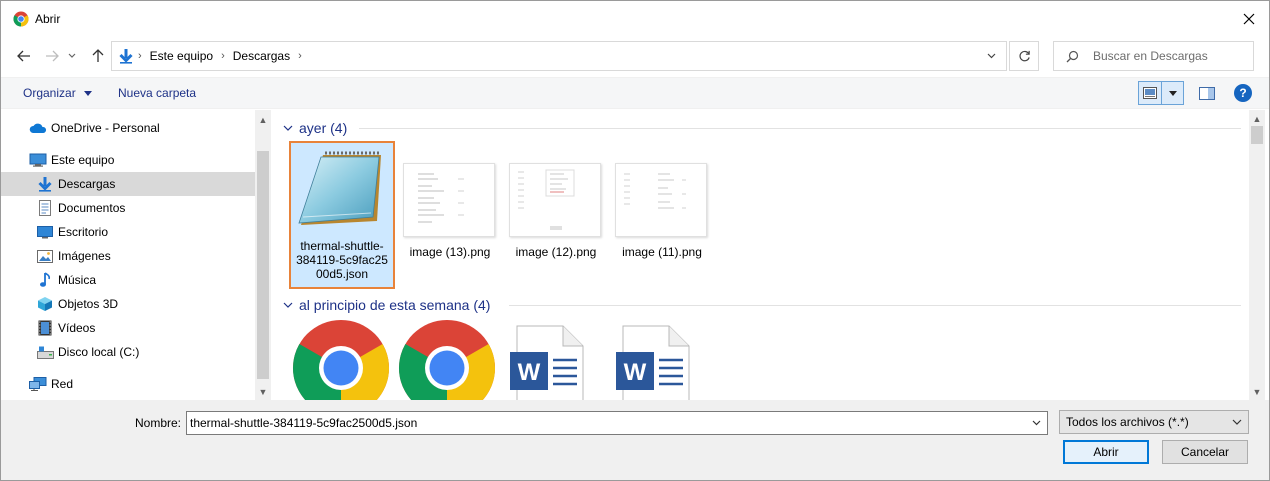  I want to click on file-item-png: image (11).png, so click(662, 201).